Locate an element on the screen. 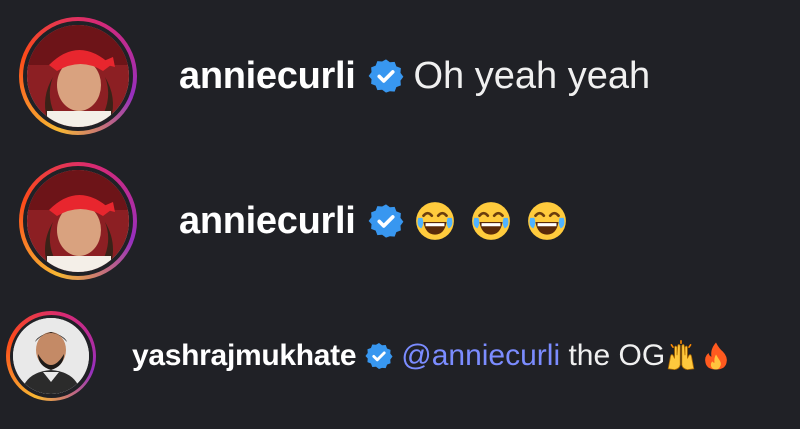 This screenshot has width=800, height=429. mention-link: @anniecurli is located at coordinates (480, 356).